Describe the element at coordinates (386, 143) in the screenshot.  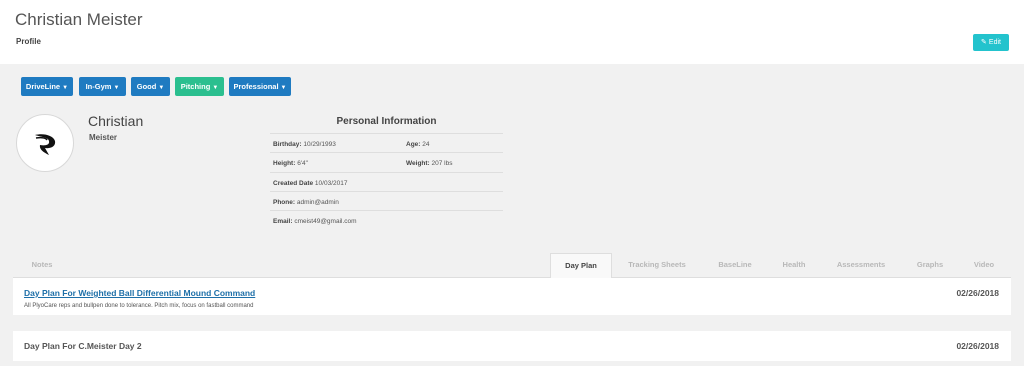
I see `pi-row-birthday: Birthday: 10/29/1993 Age: 24` at that location.